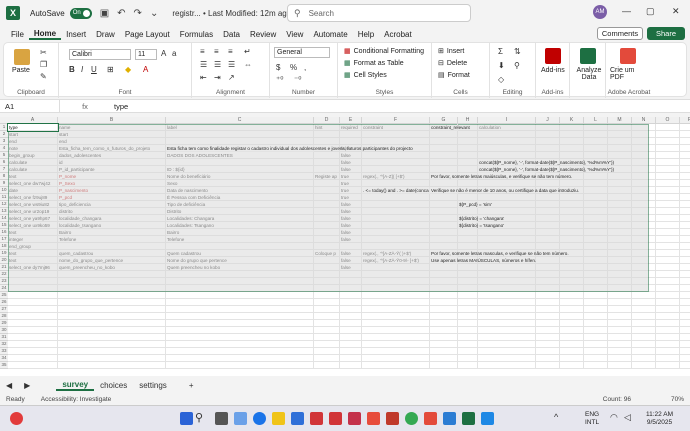 The height and width of the screenshot is (431, 690). Describe the element at coordinates (468, 120) in the screenshot. I see `column-header-h: H` at that location.